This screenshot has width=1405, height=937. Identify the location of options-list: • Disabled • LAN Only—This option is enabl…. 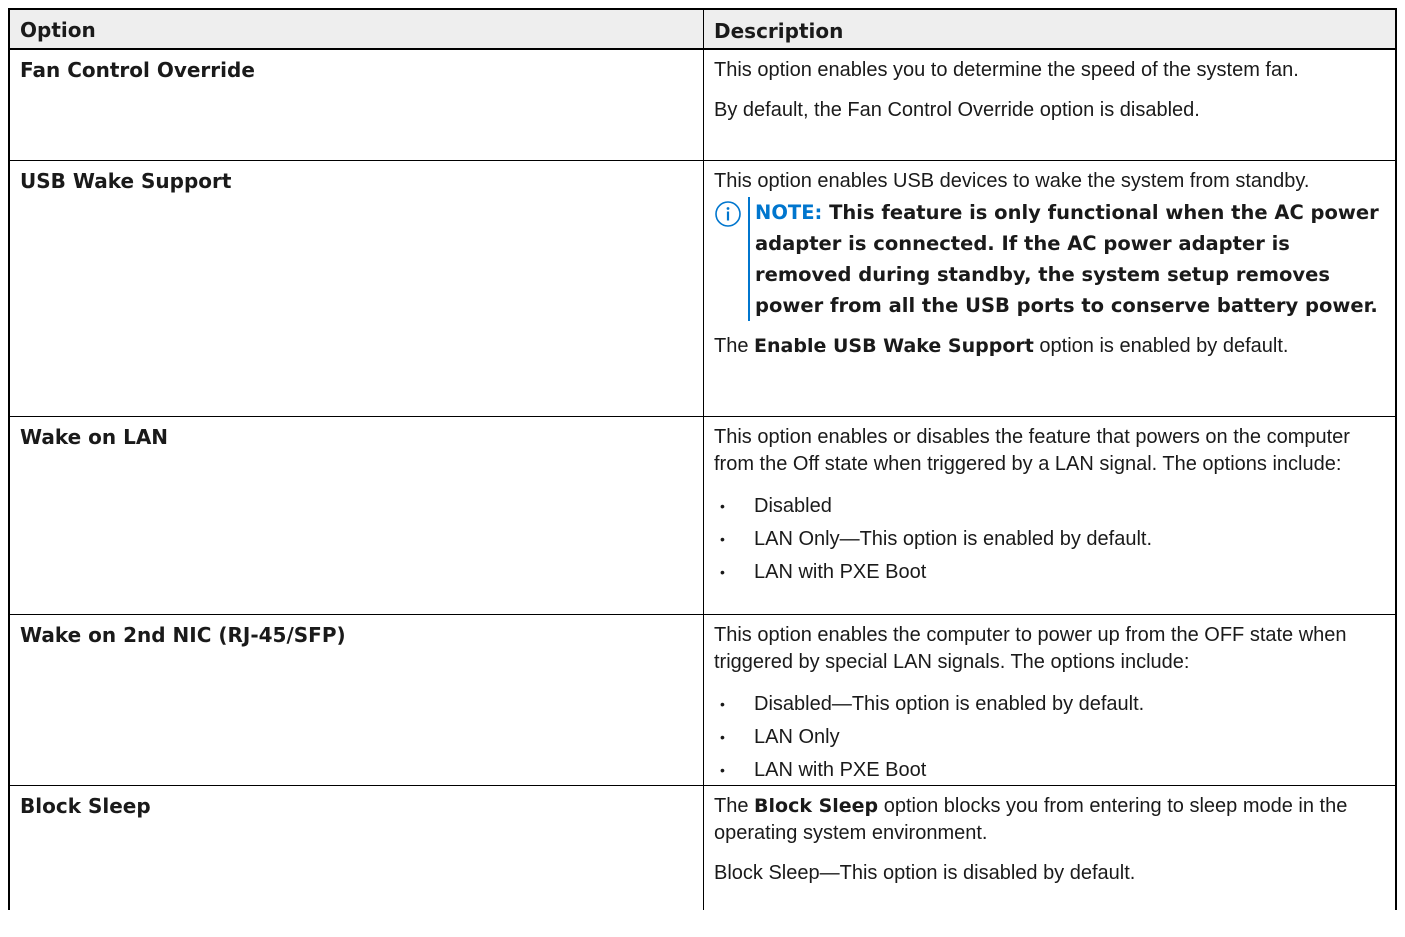
(1049, 539).